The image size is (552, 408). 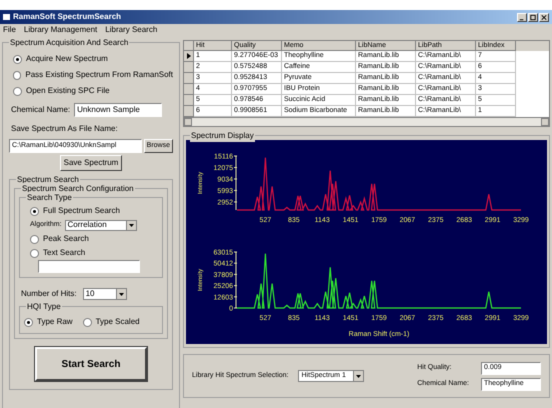 I want to click on group-title: Spectrum Display, so click(x=222, y=136).